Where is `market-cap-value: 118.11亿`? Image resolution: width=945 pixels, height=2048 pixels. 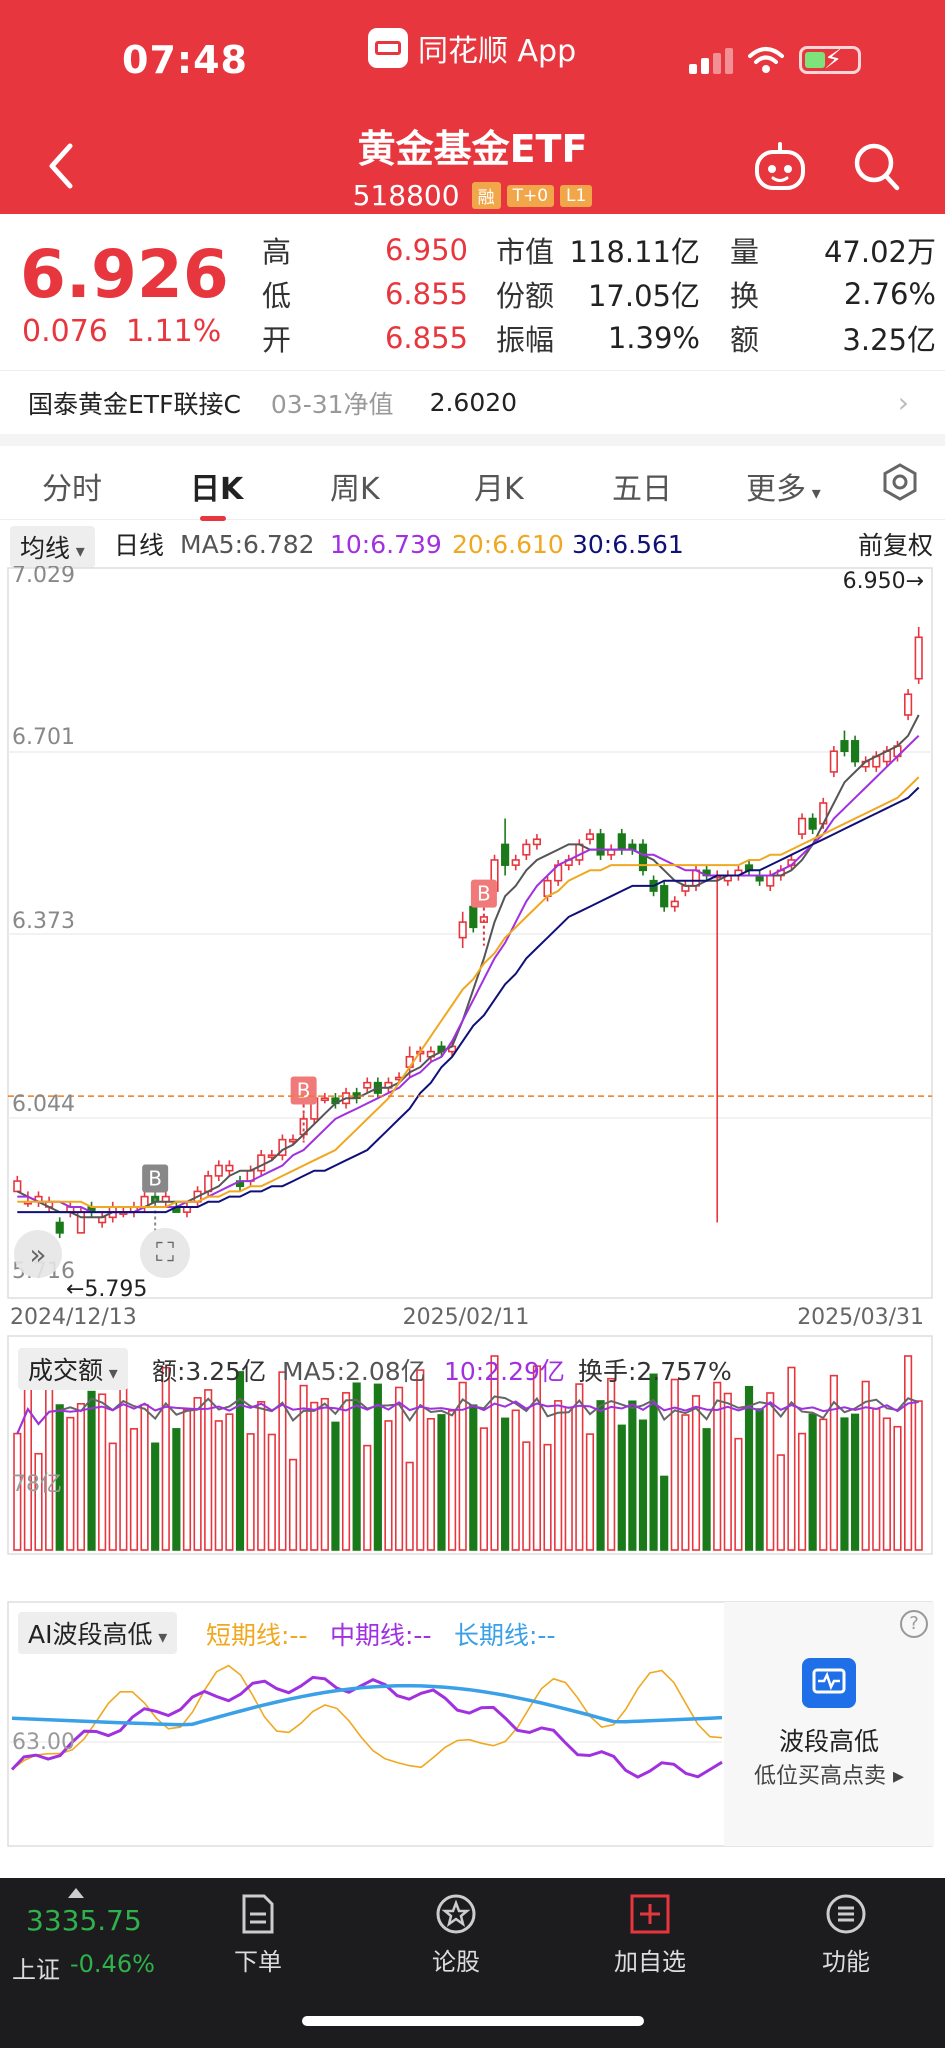 market-cap-value: 118.11亿 is located at coordinates (634, 252).